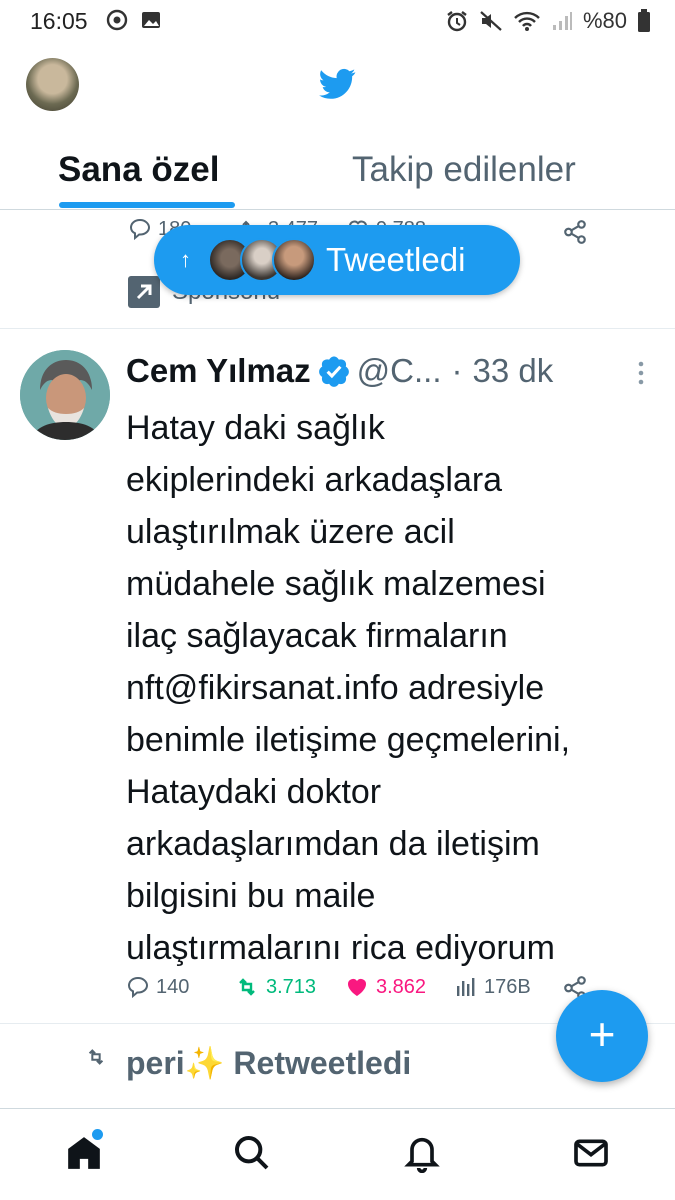  Describe the element at coordinates (185, 259) in the screenshot. I see `arrow-up-icon: ↑` at that location.